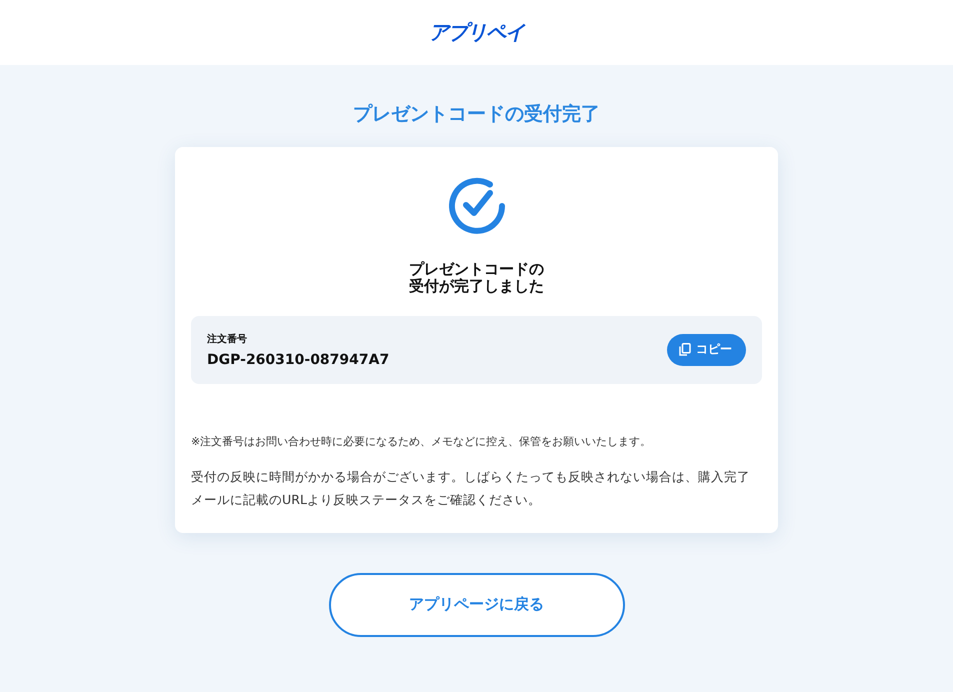 This screenshot has height=692, width=953. Describe the element at coordinates (476, 114) in the screenshot. I see `page-title: プレゼントコードの受付完了` at that location.